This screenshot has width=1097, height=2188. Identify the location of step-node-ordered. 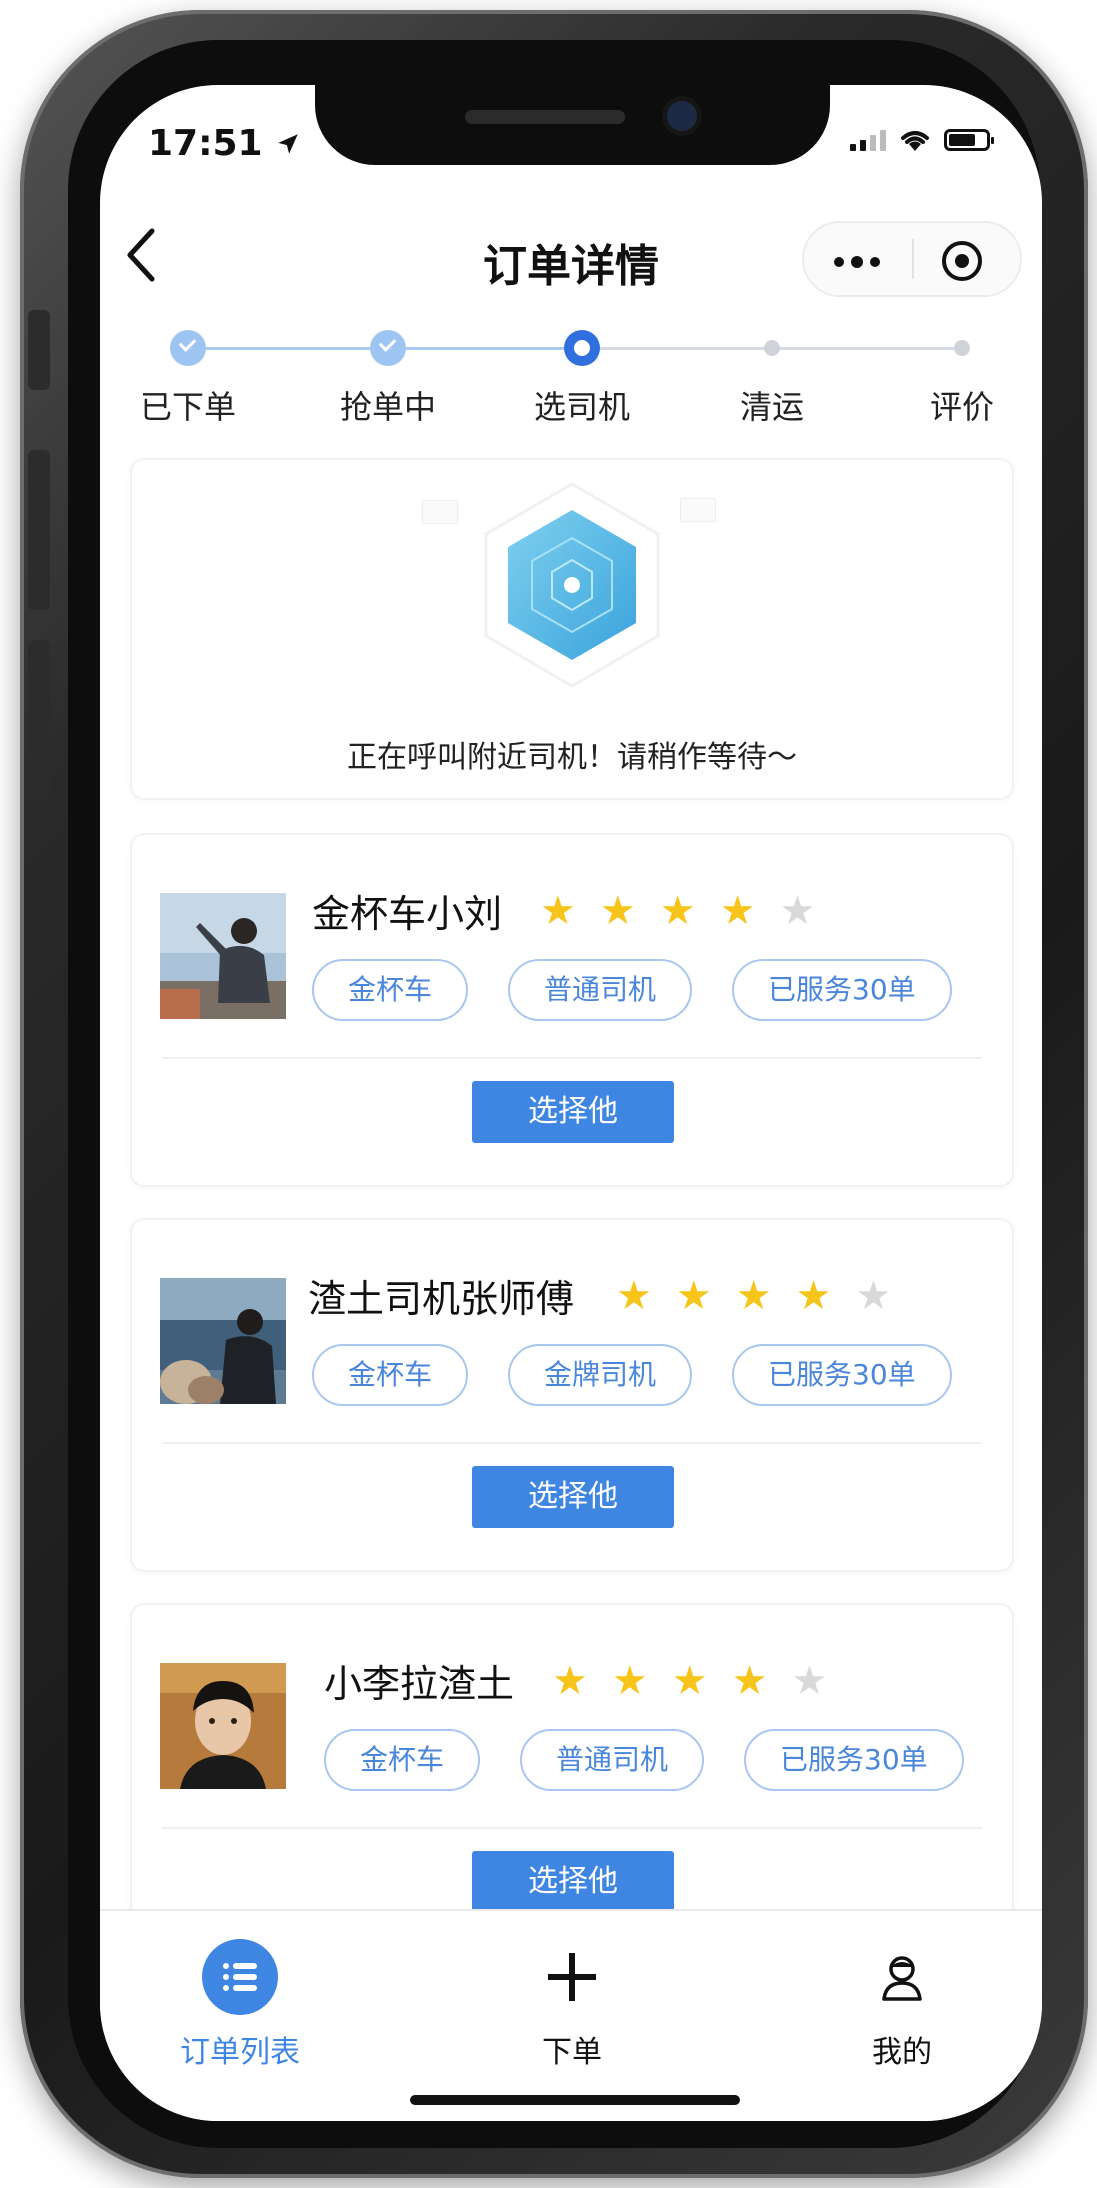
(188, 348).